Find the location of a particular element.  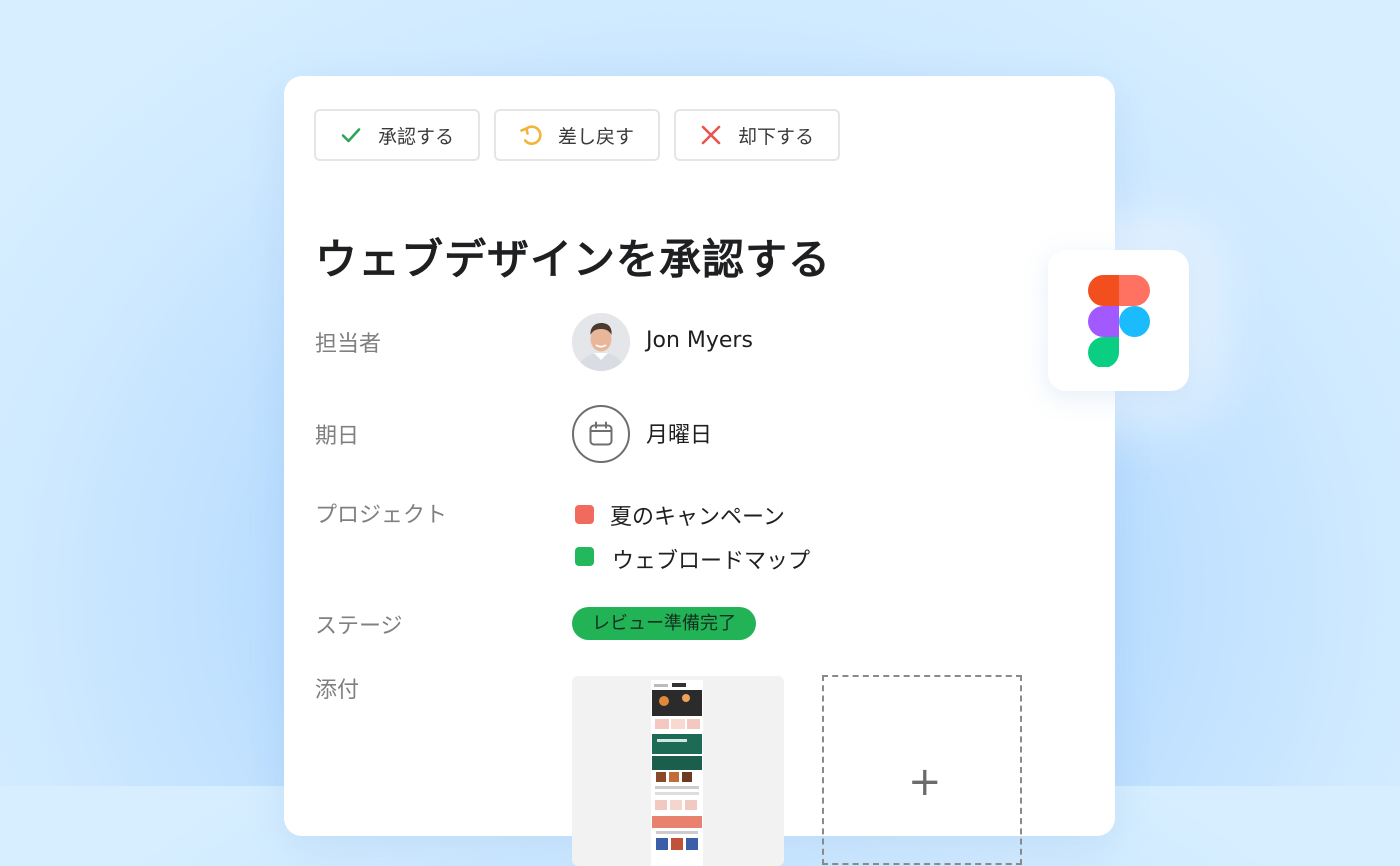

add-attachment-button: + is located at coordinates (922, 770).